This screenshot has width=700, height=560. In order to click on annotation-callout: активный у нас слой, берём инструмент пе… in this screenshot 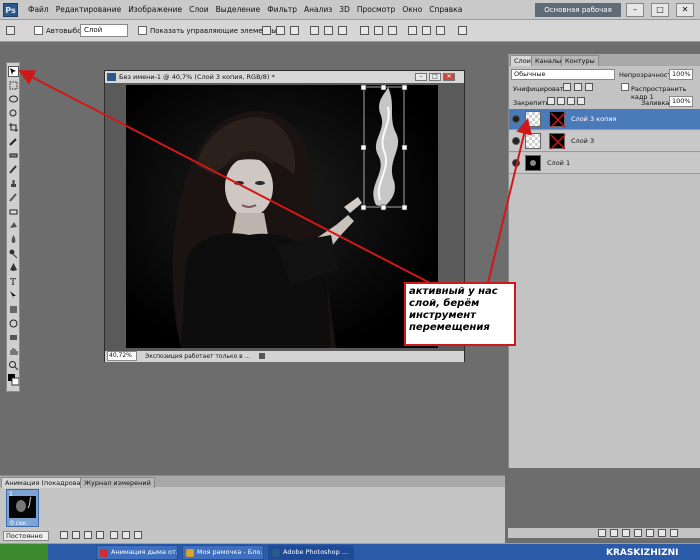, I will do `click(460, 314)`.